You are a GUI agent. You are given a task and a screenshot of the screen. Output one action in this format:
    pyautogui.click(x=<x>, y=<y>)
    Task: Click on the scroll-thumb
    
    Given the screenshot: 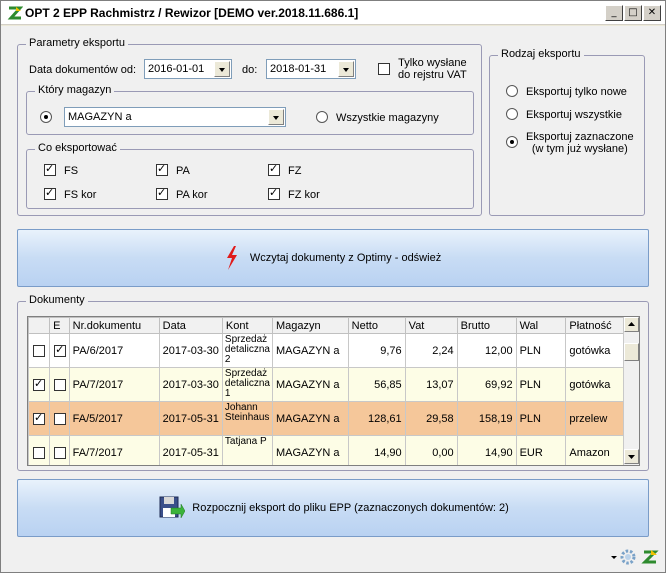 What is the action you would take?
    pyautogui.click(x=631, y=352)
    